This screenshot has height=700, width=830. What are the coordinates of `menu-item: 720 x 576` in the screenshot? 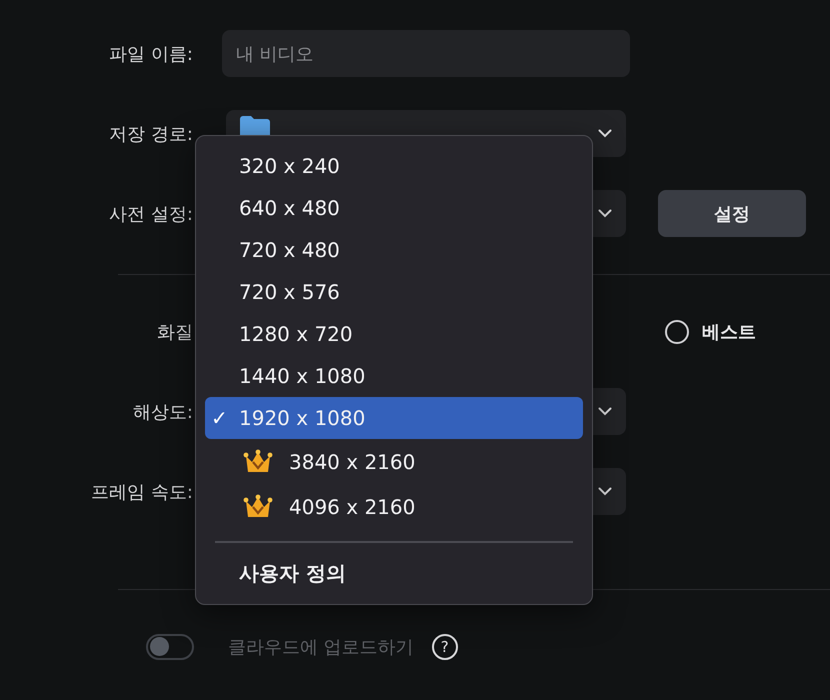 It's located at (394, 292).